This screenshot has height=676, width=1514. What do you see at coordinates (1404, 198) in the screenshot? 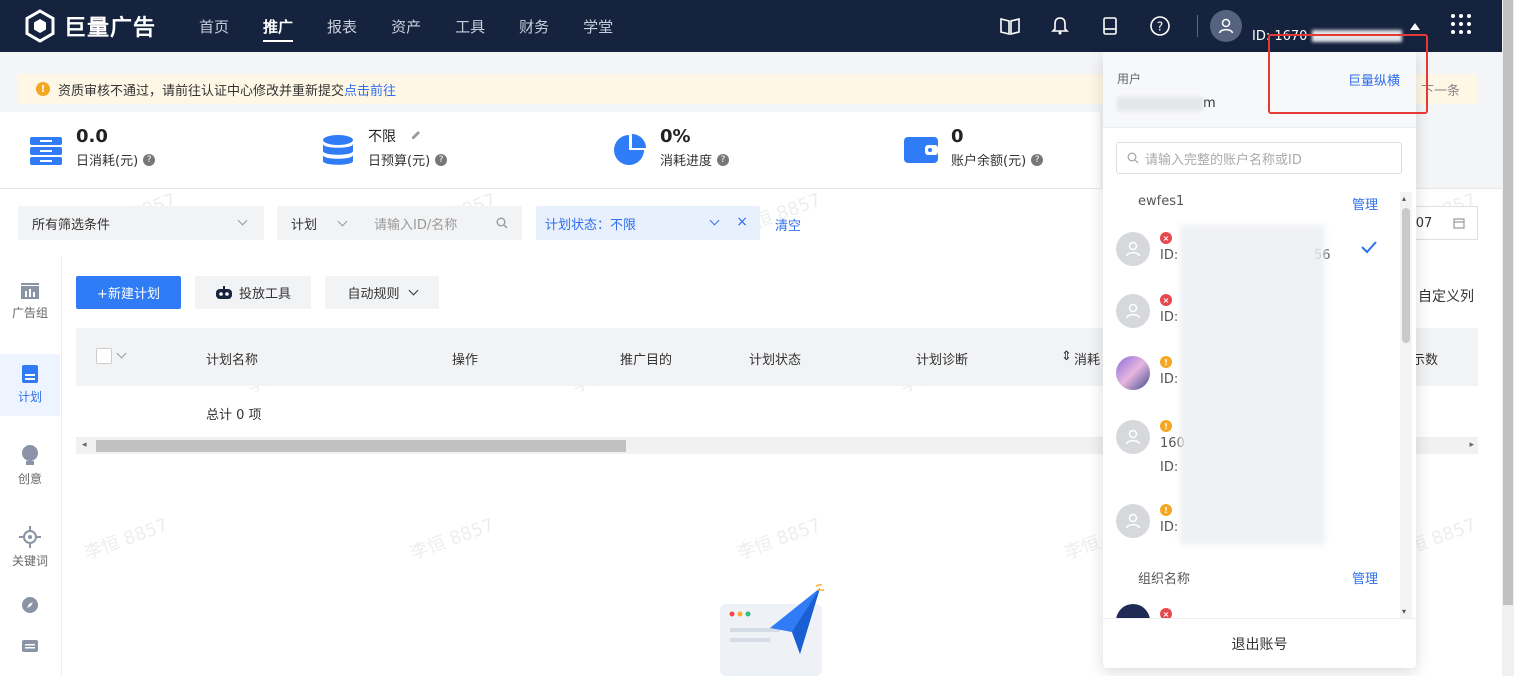
I see `scroll-up-icon: ▴` at bounding box center [1404, 198].